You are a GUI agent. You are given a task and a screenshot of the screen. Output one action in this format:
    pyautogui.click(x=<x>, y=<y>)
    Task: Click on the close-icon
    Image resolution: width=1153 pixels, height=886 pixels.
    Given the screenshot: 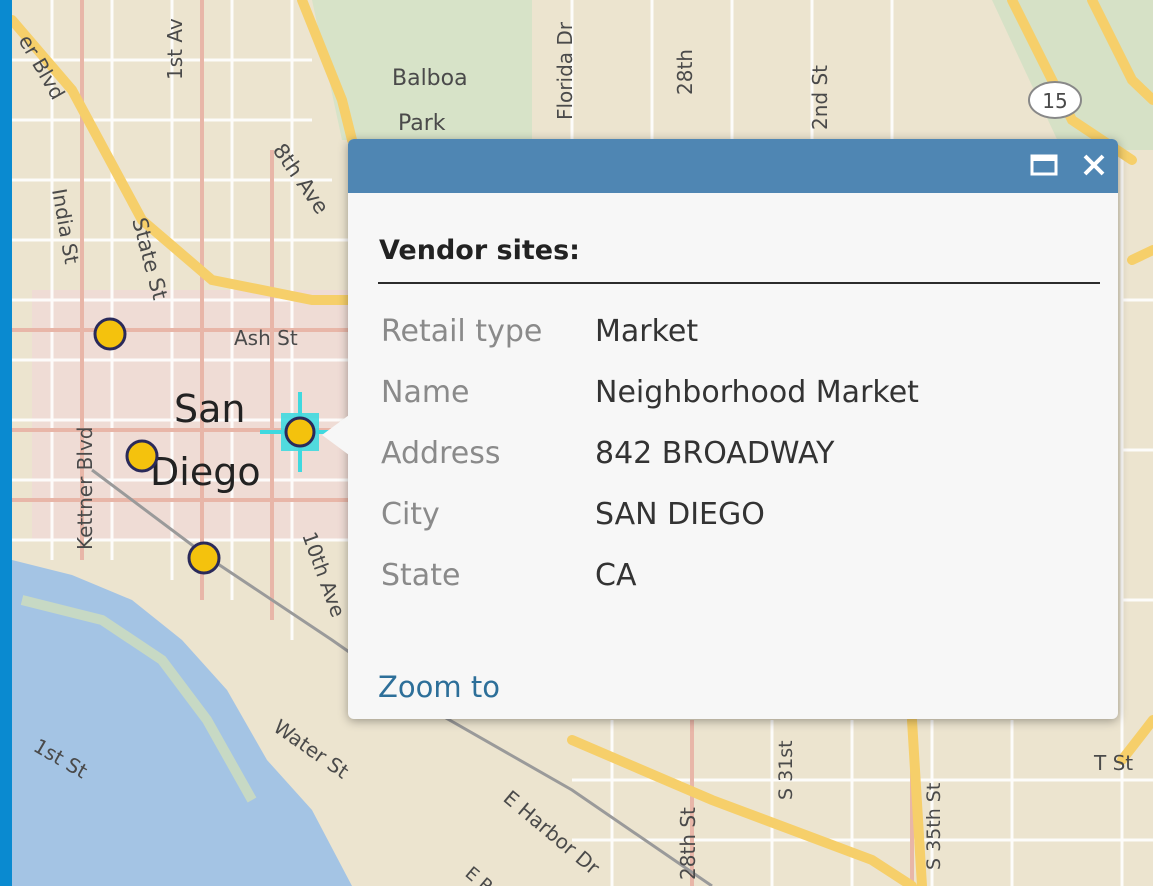 What is the action you would take?
    pyautogui.click(x=1094, y=165)
    